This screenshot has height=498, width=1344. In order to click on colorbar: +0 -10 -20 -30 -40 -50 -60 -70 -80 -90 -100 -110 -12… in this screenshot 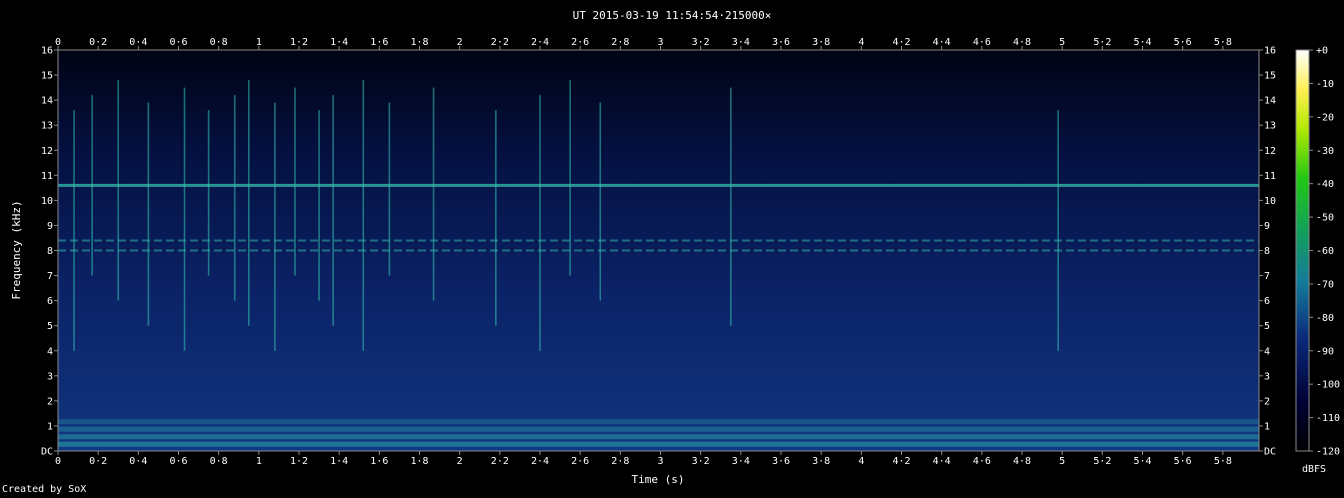, I will do `click(1317, 260)`.